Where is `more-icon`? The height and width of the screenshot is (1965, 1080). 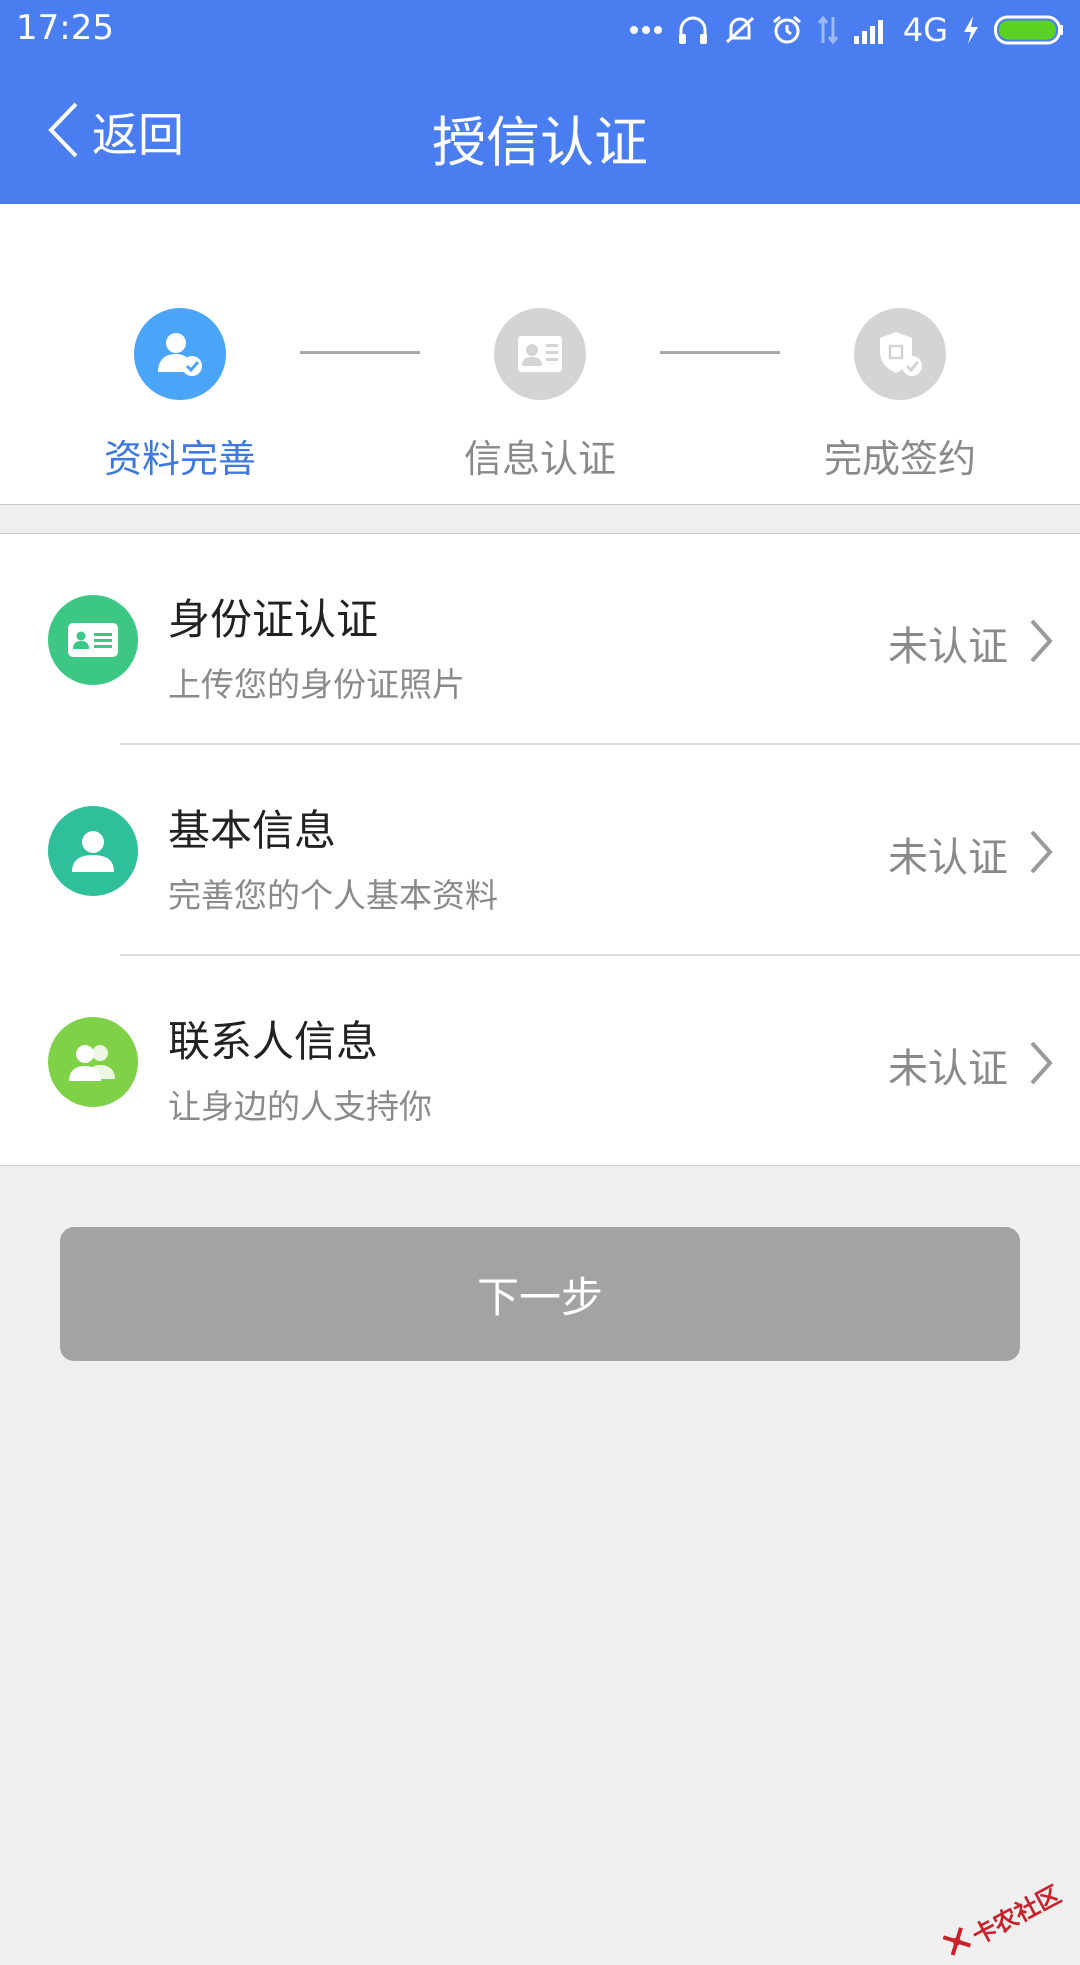 more-icon is located at coordinates (646, 30).